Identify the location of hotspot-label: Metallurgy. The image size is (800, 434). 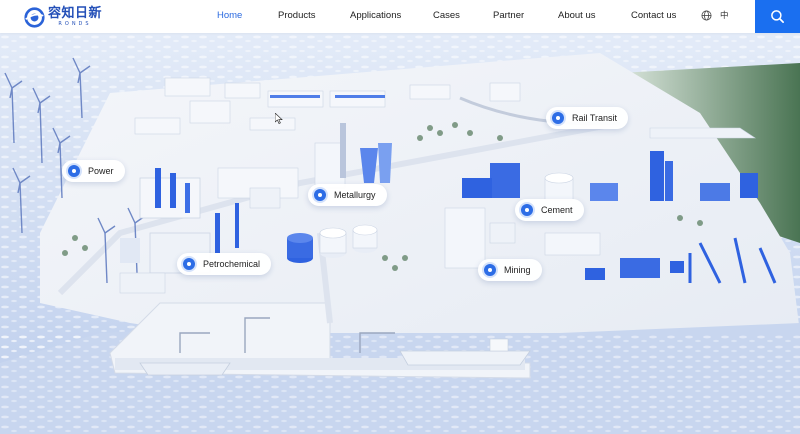
(355, 195).